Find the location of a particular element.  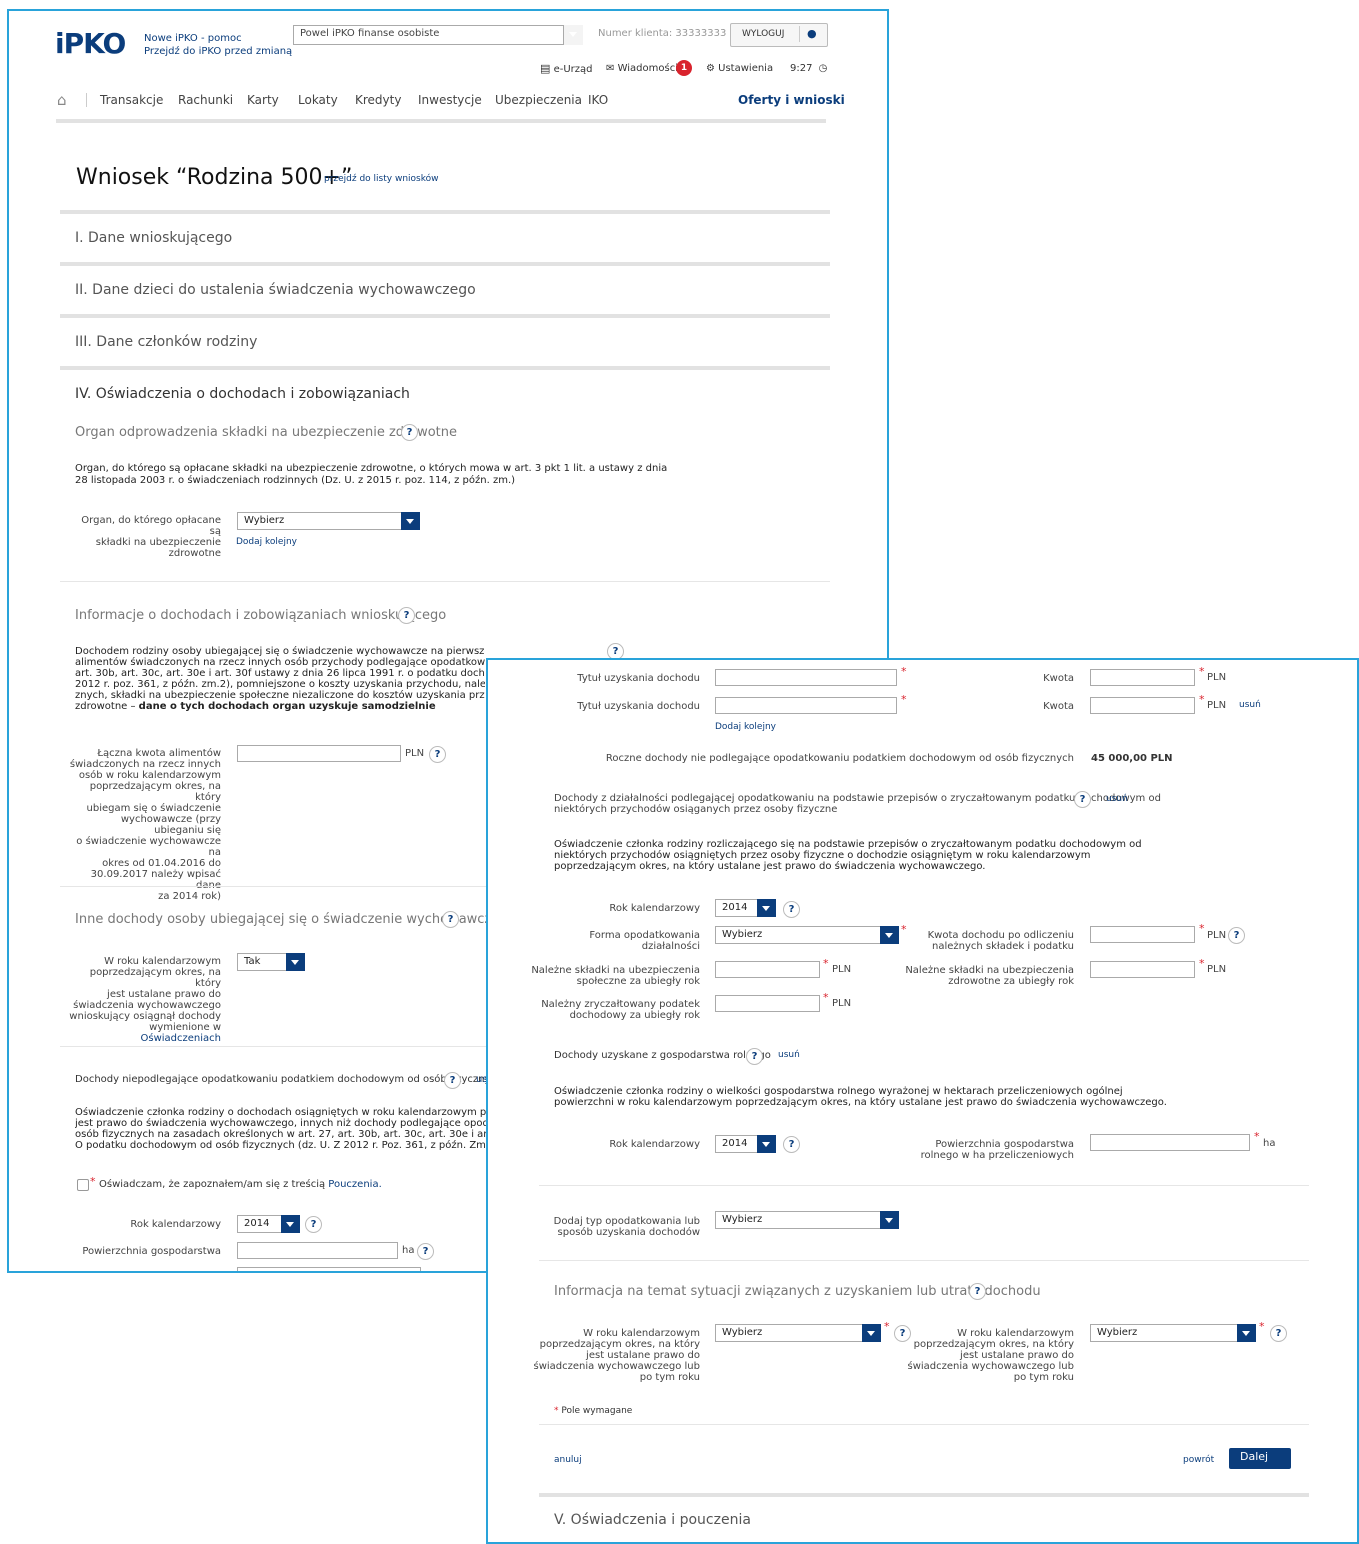

switch-old-ipko-link: Przejdź do iPKO przed zmianą is located at coordinates (218, 51).